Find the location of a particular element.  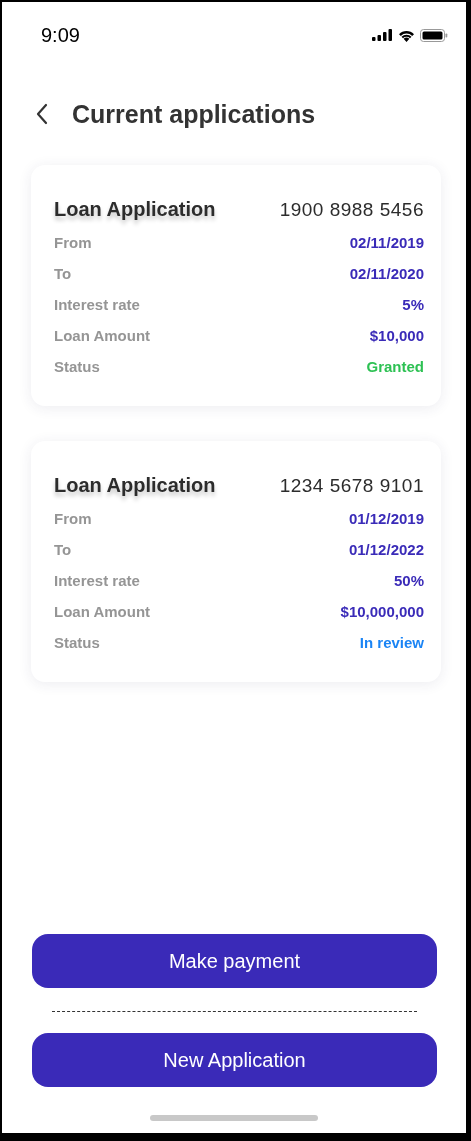

status-time: 9:09 is located at coordinates (60, 35).